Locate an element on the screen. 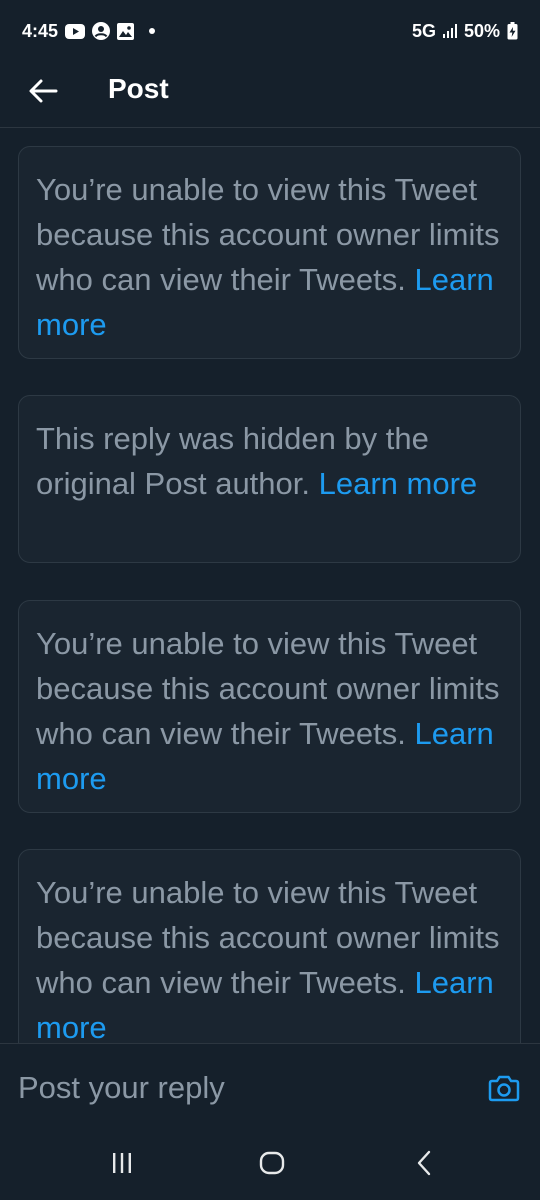  camera-button is located at coordinates (504, 1088).